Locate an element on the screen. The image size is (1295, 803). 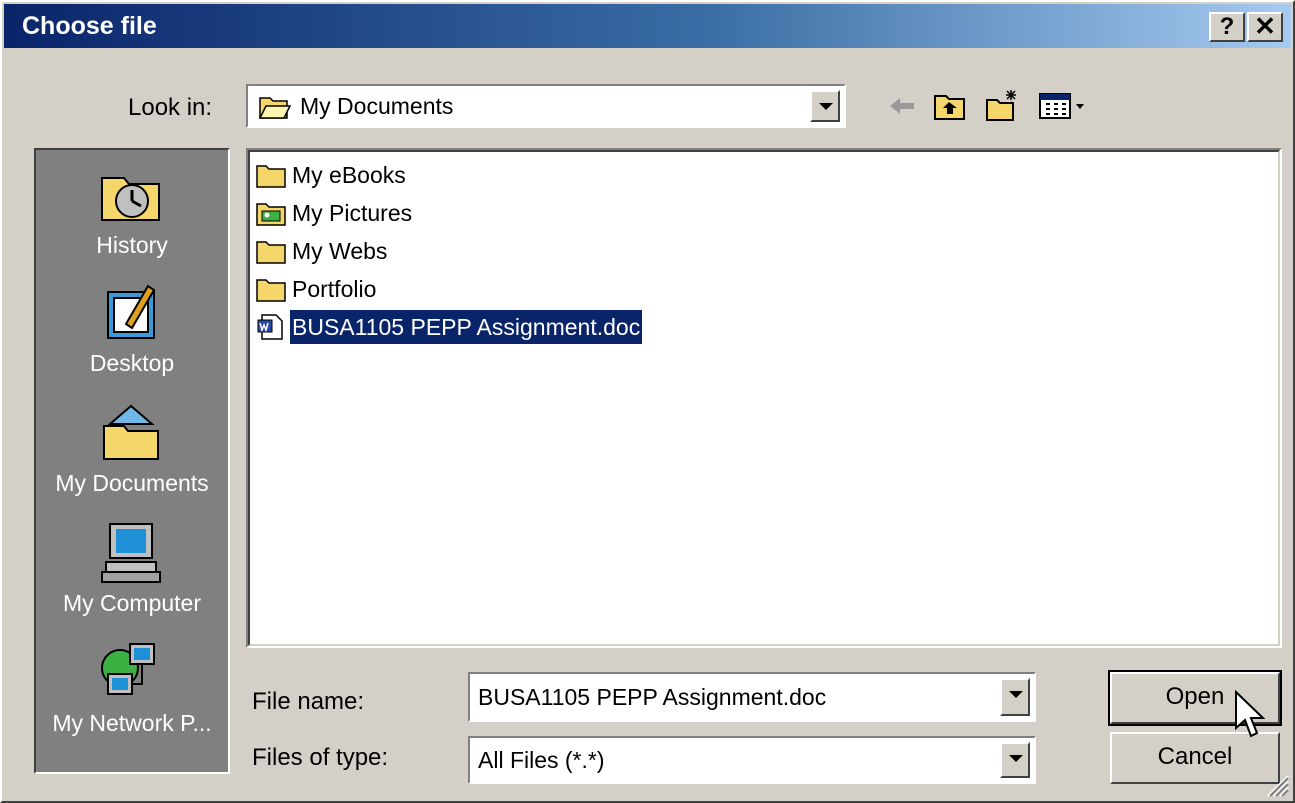
file-name-value: BUSA1105 PEPP Assignment.doc is located at coordinates (652, 697).